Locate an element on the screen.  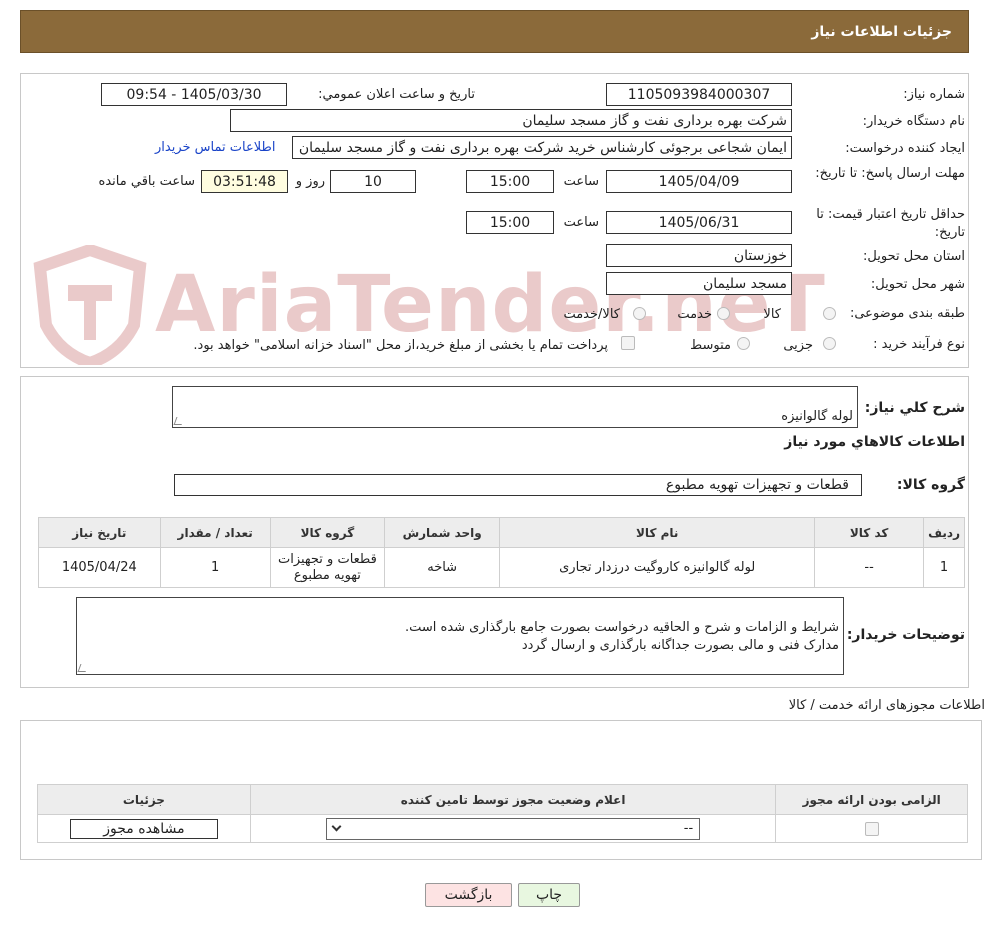
cell-permit-required is located at coordinates (871, 828).